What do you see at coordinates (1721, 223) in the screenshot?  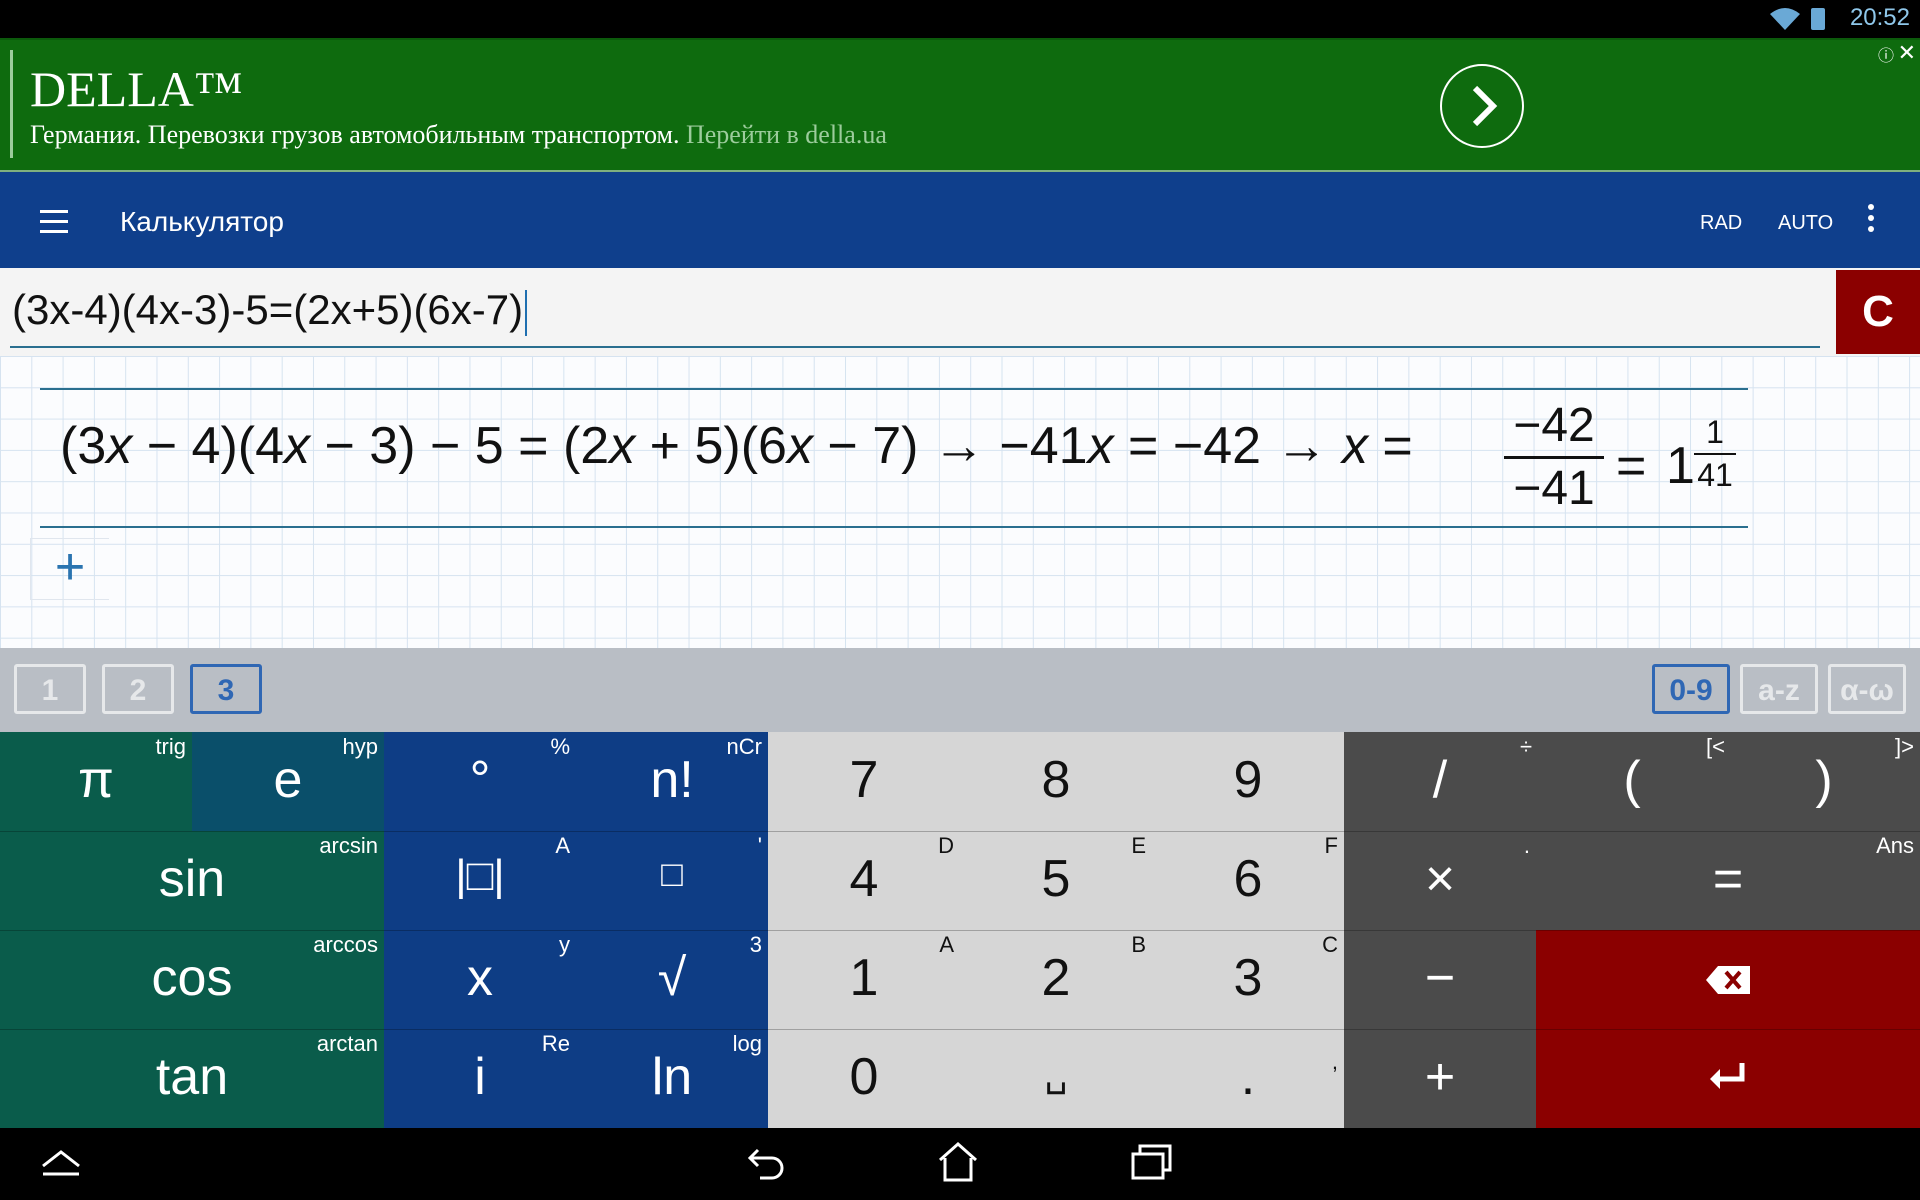 I see `angle-mode-button: RAD` at bounding box center [1721, 223].